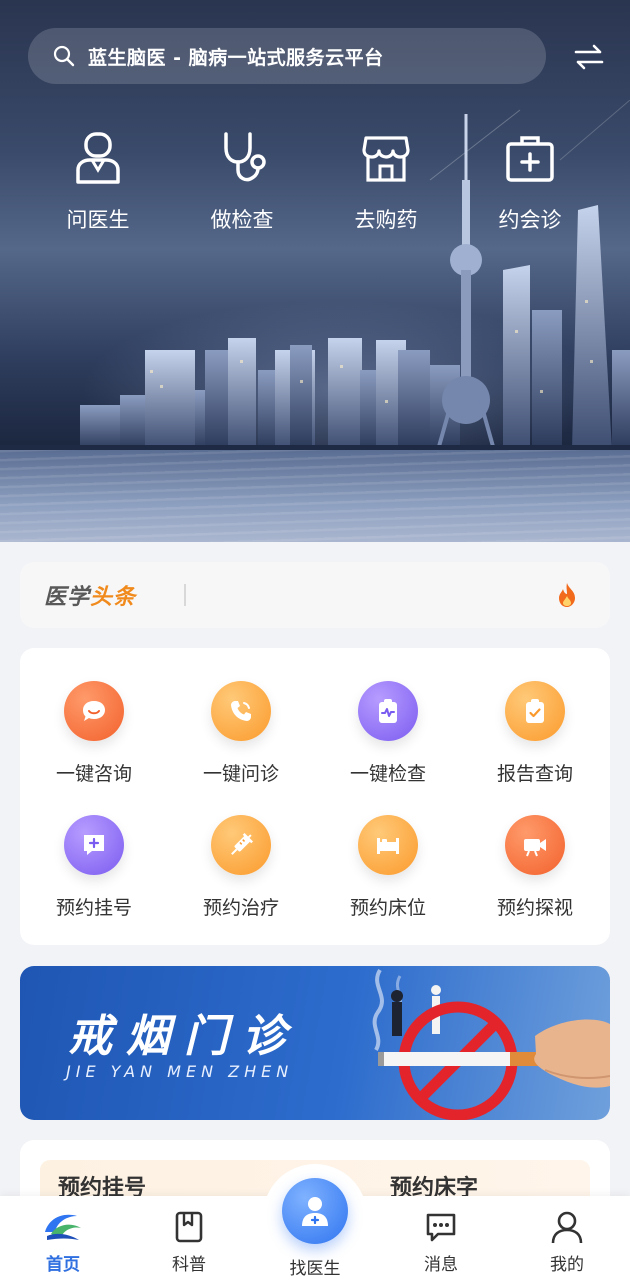 Image resolution: width=630 pixels, height=1280 pixels. Describe the element at coordinates (240, 908) in the screenshot. I see `service-label: 预约治疗` at that location.